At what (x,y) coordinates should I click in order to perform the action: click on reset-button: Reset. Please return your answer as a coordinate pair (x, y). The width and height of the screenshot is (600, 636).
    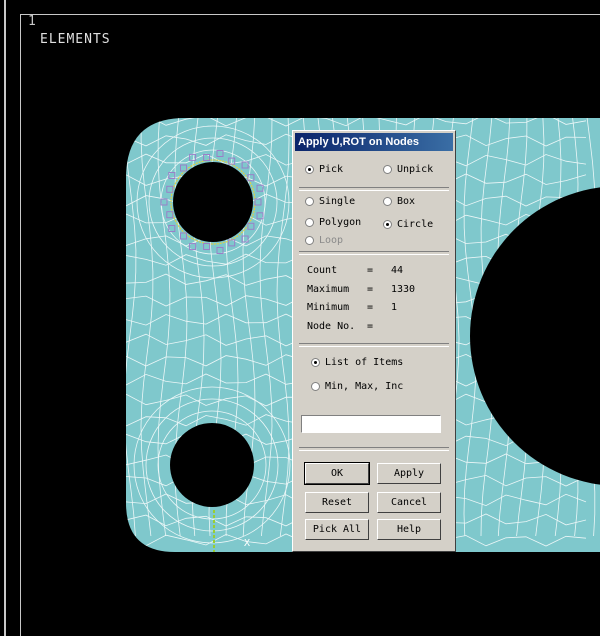
    Looking at the image, I should click on (337, 502).